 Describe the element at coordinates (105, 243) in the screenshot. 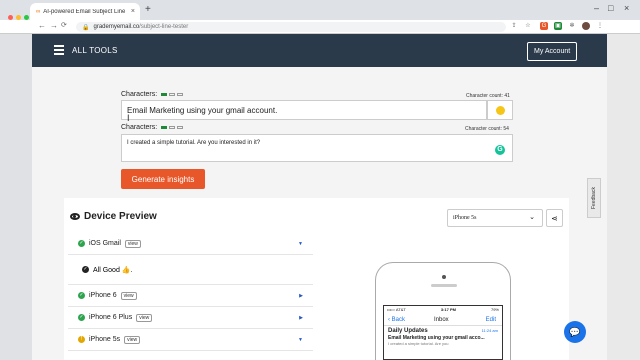

I see `device-name: iOS Gmail` at that location.